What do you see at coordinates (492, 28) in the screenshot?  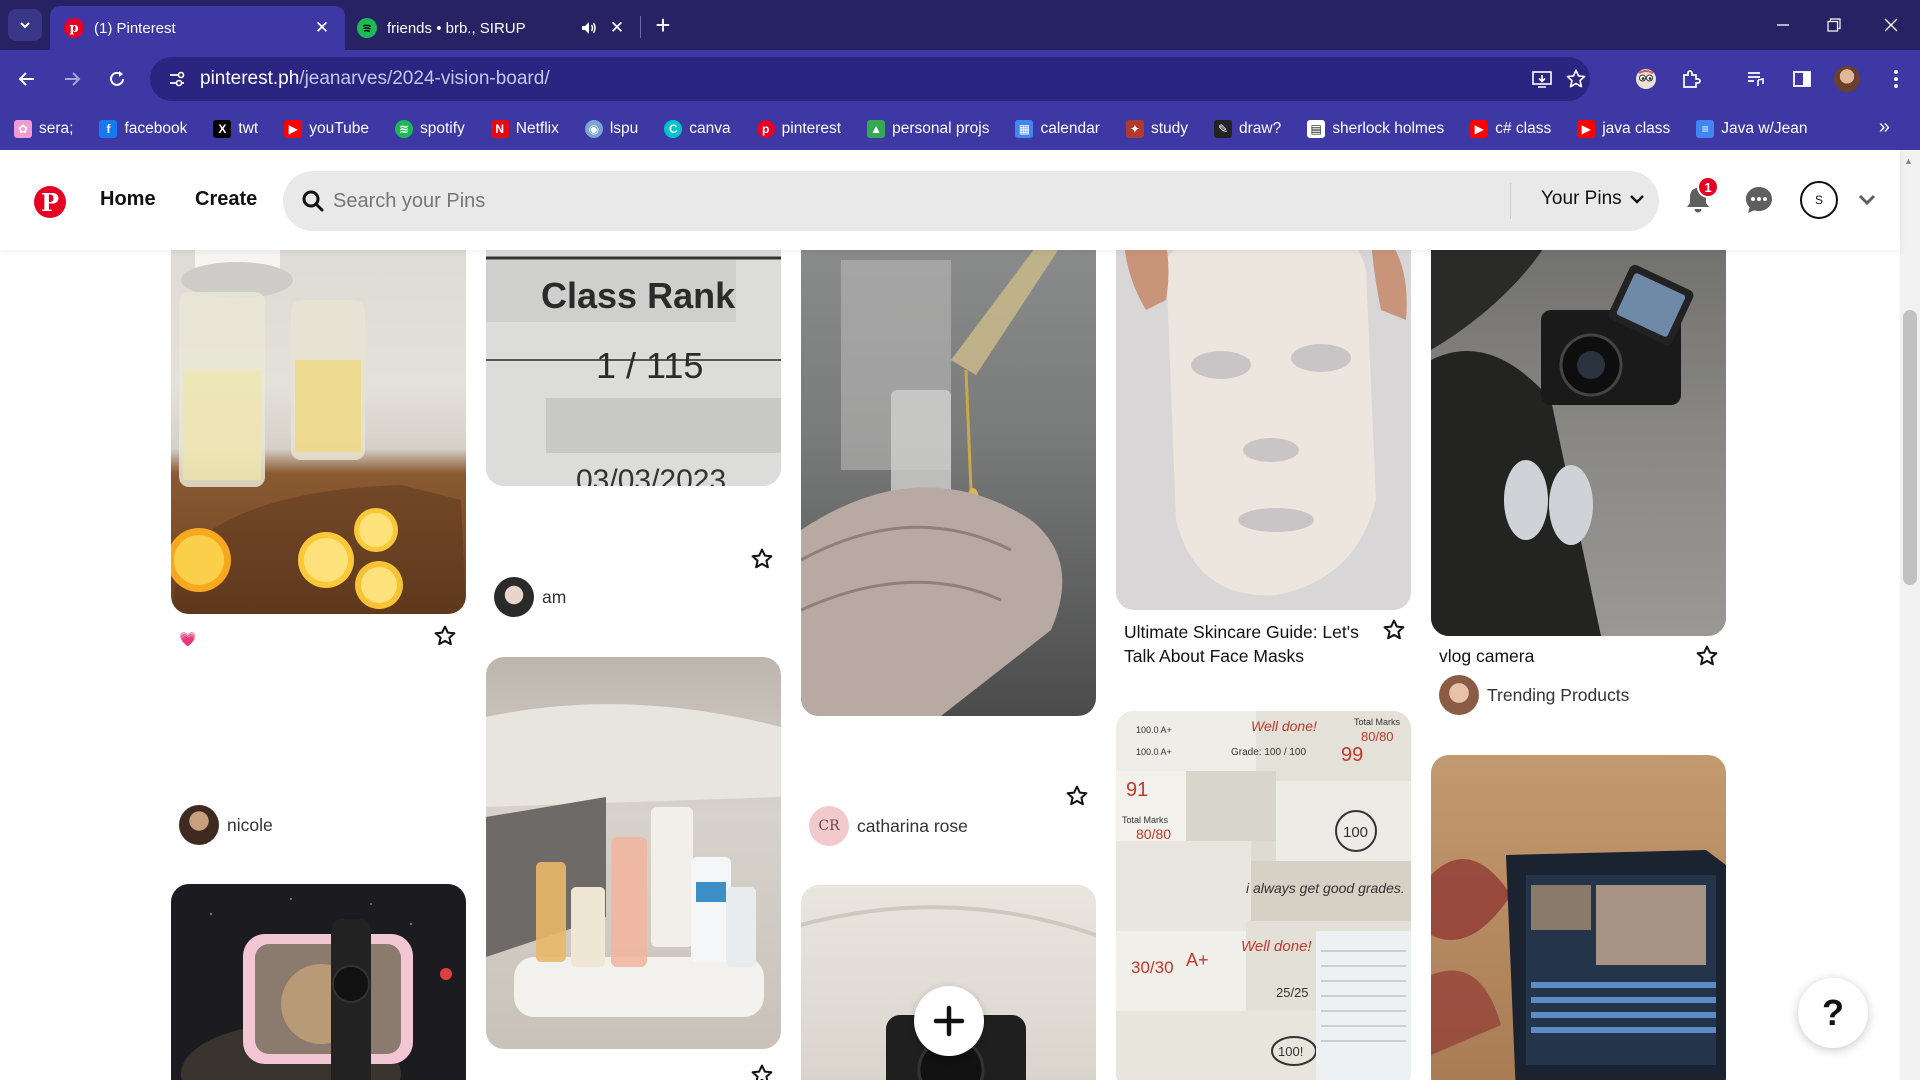 I see `tab-spotify: friends • brb., SIRUP ✕` at bounding box center [492, 28].